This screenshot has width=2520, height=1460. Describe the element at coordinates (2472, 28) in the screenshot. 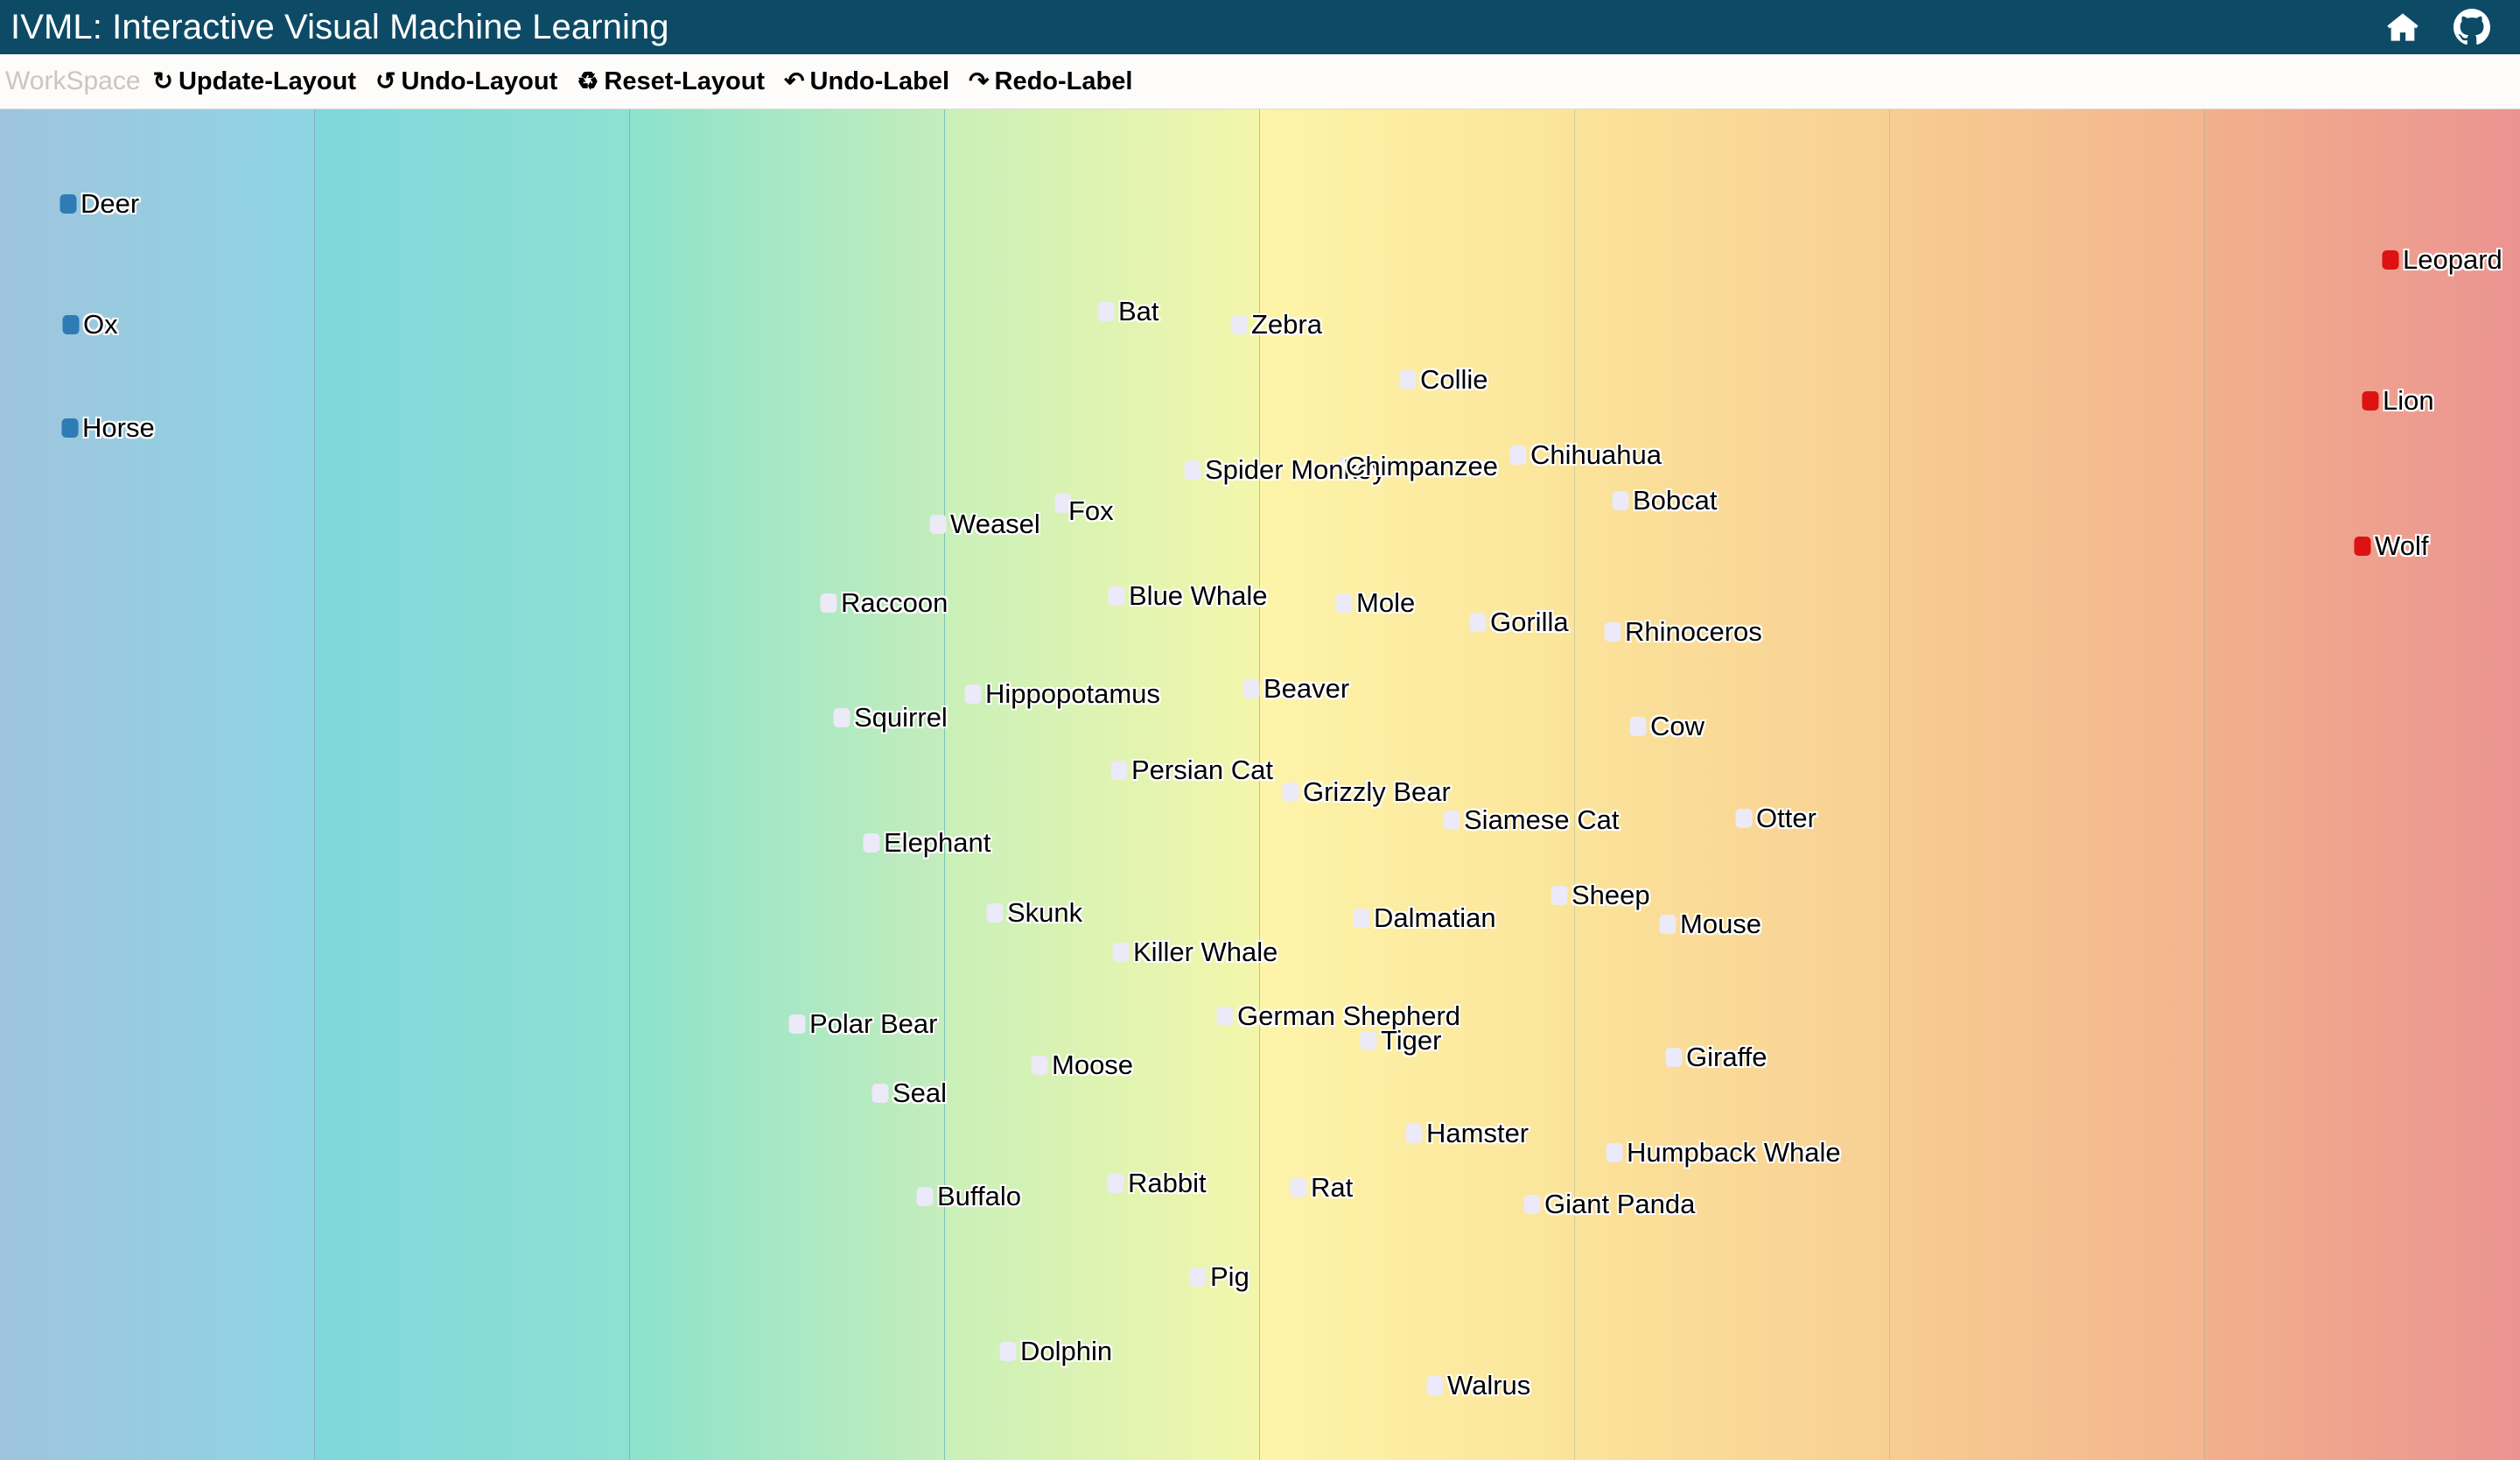

I see `github-icon` at that location.